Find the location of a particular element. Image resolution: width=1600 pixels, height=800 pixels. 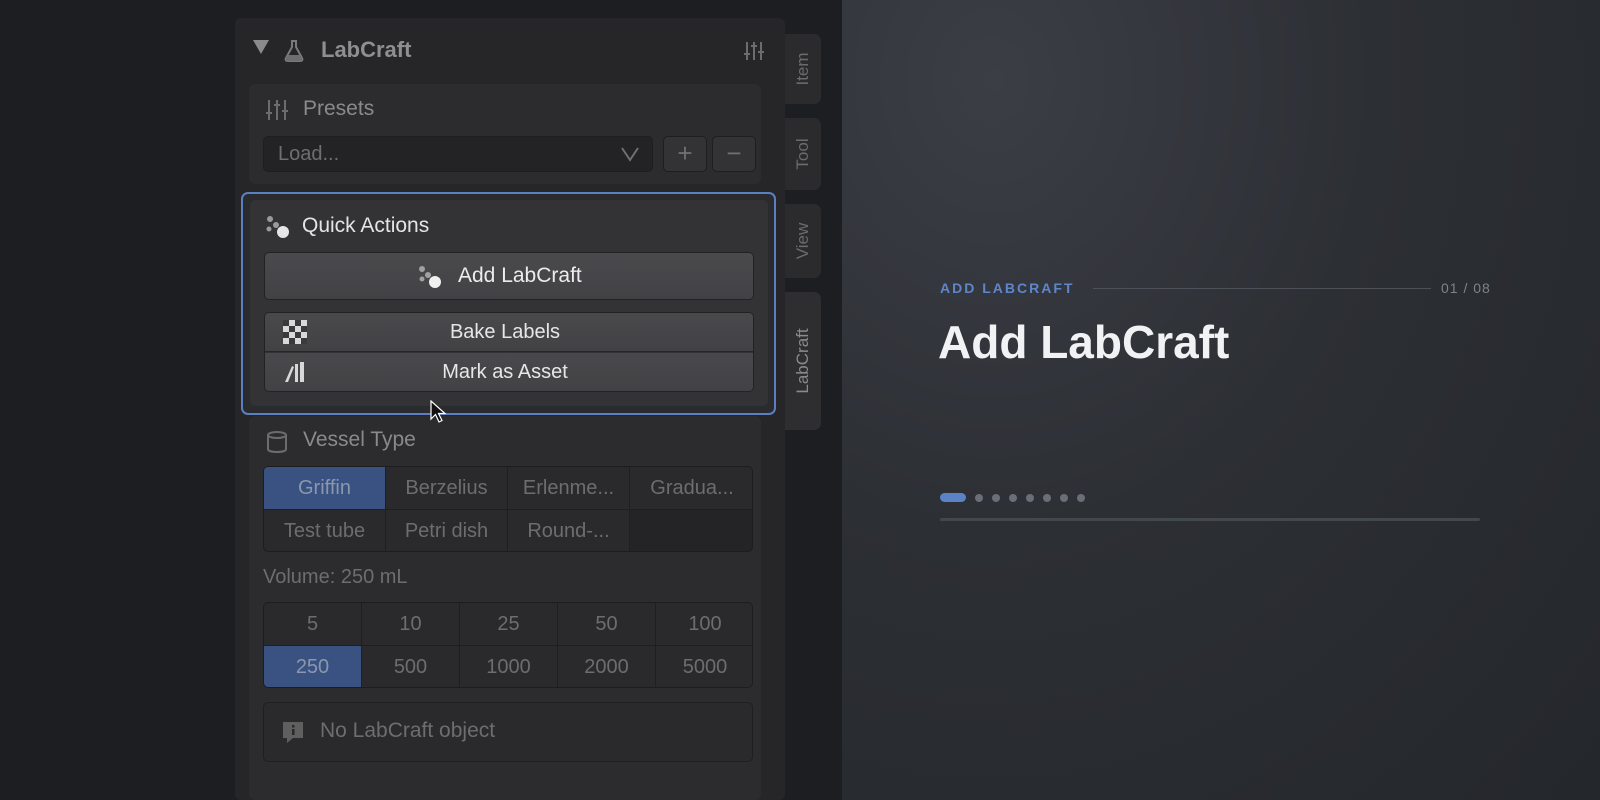

tab-view: View is located at coordinates (803, 241).